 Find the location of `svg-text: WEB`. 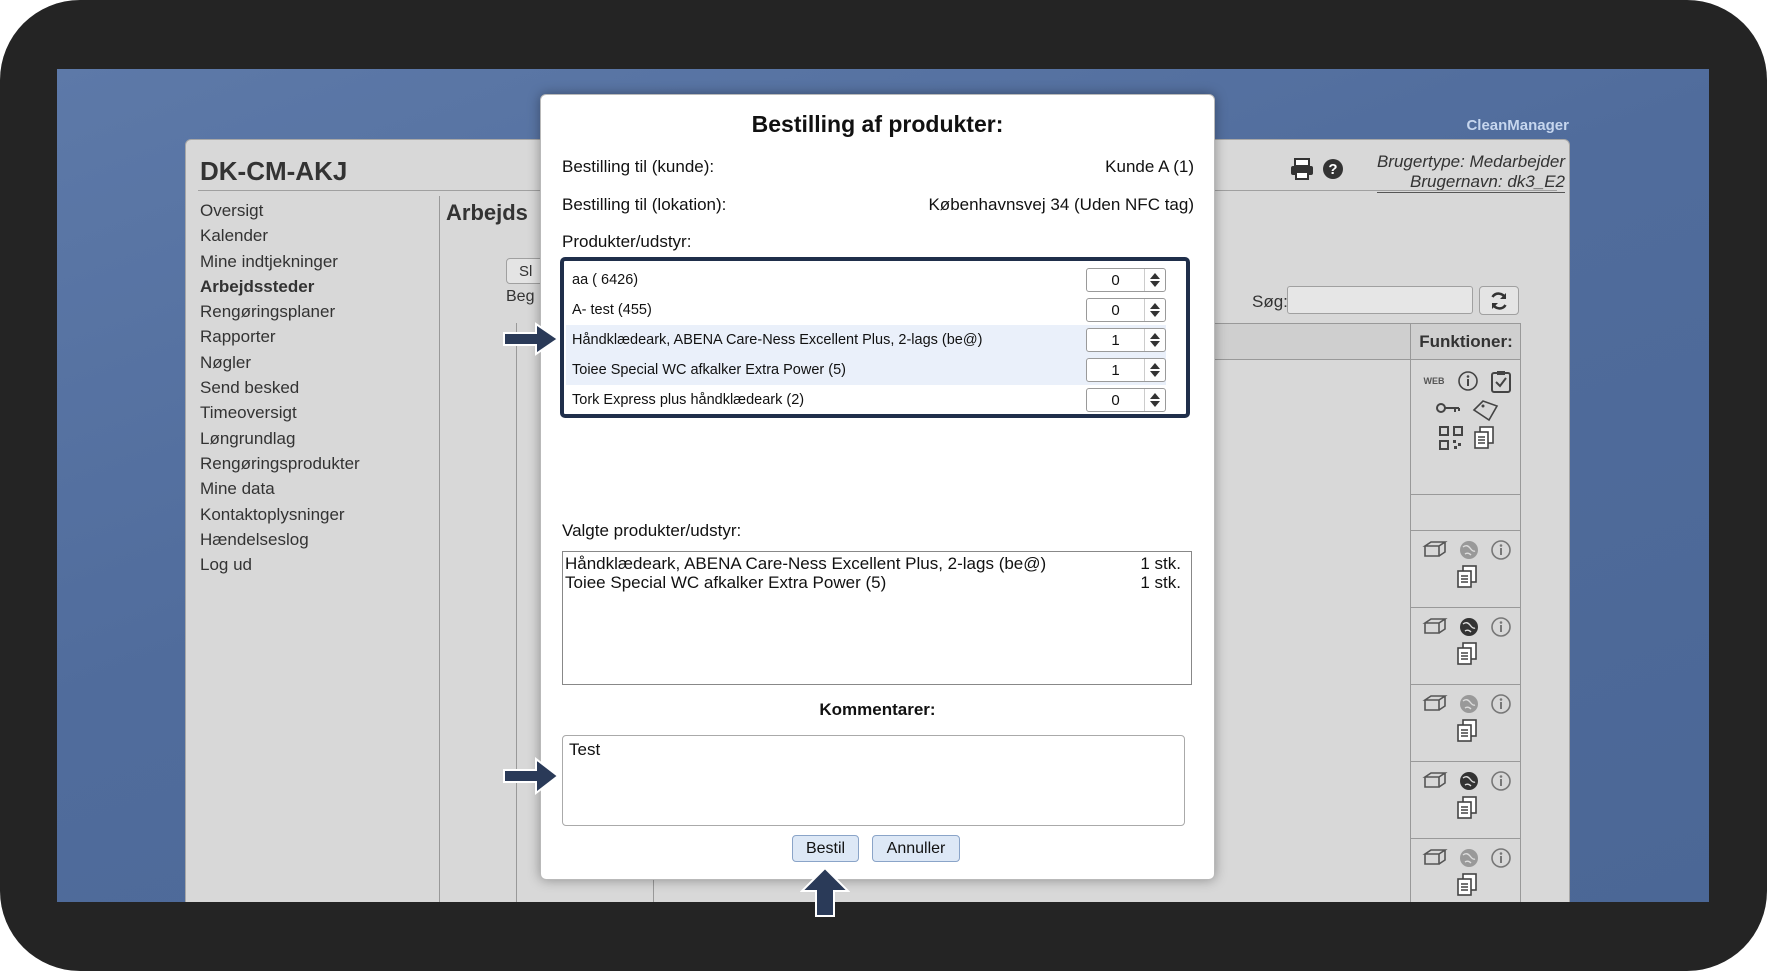

svg-text: WEB is located at coordinates (1434, 381).